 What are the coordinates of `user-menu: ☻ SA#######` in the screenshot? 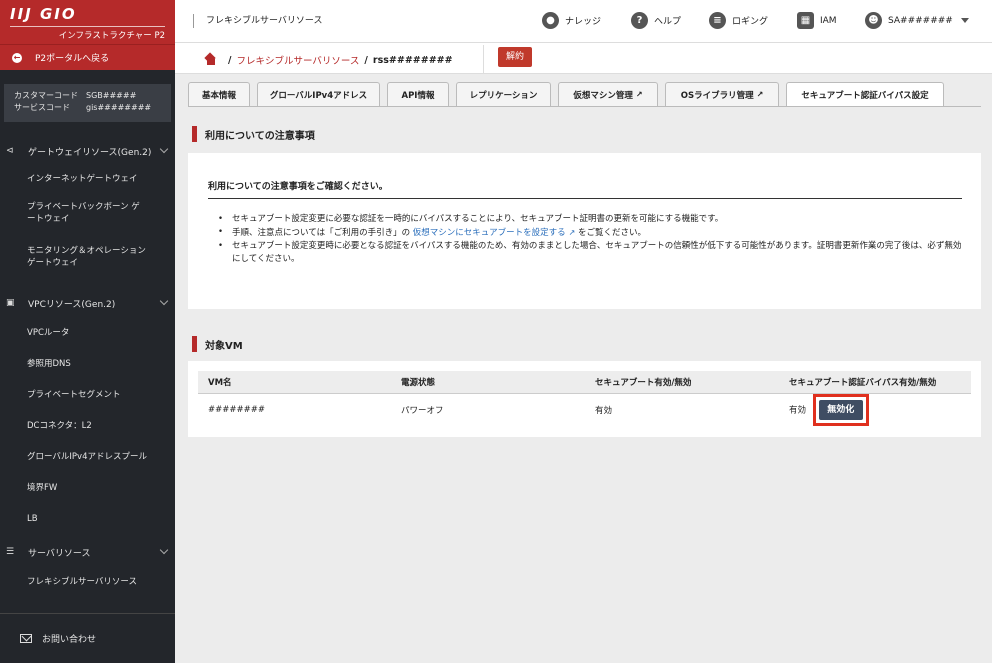 It's located at (917, 20).